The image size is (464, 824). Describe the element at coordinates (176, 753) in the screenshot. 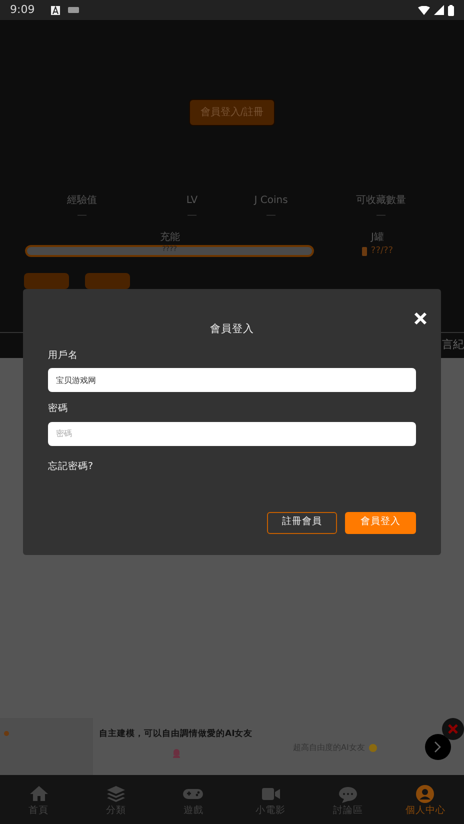

I see `woman-emoji-icon` at that location.